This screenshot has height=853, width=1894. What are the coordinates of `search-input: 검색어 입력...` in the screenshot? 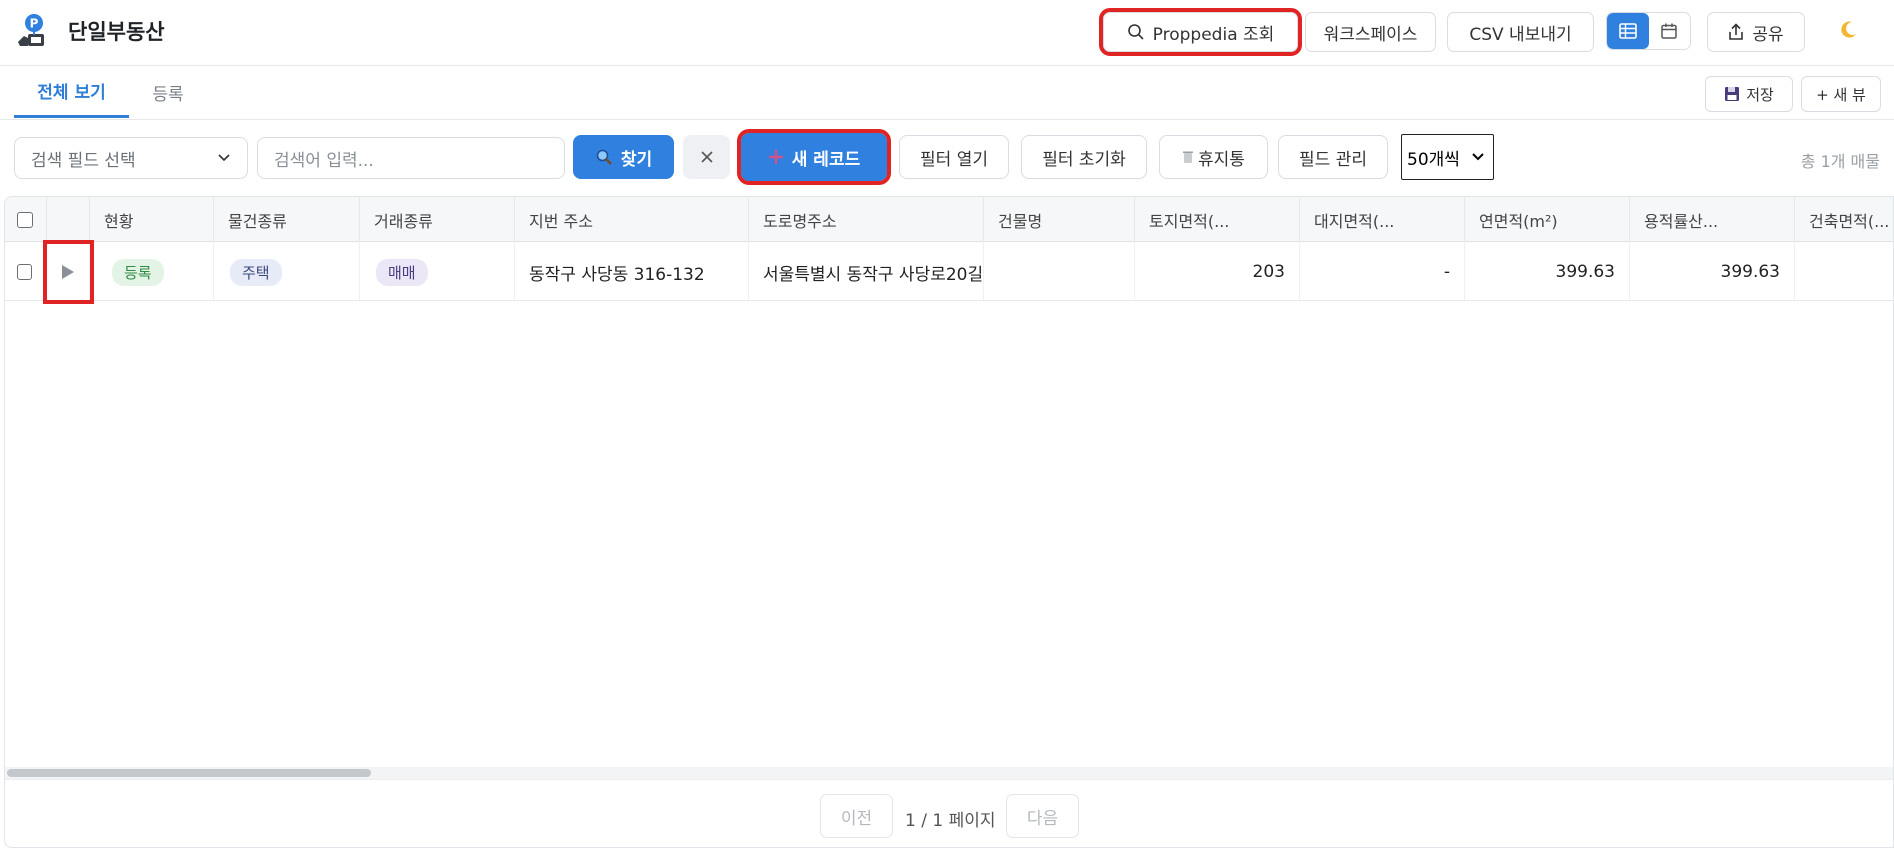 It's located at (411, 158).